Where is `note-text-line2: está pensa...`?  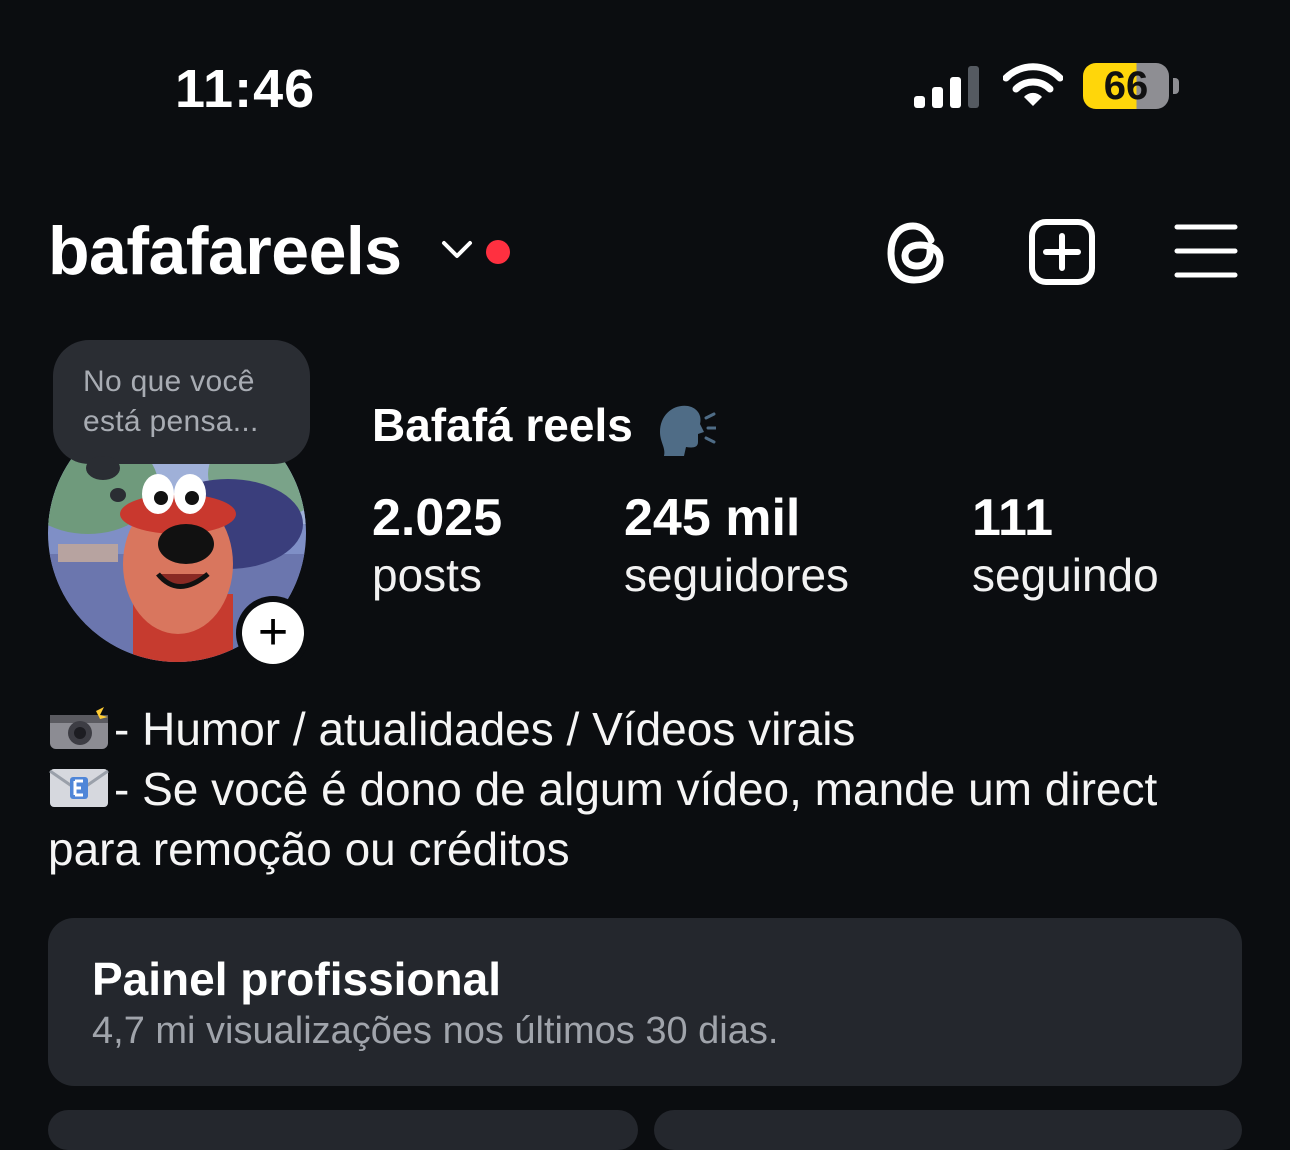 note-text-line2: está pensa... is located at coordinates (171, 421).